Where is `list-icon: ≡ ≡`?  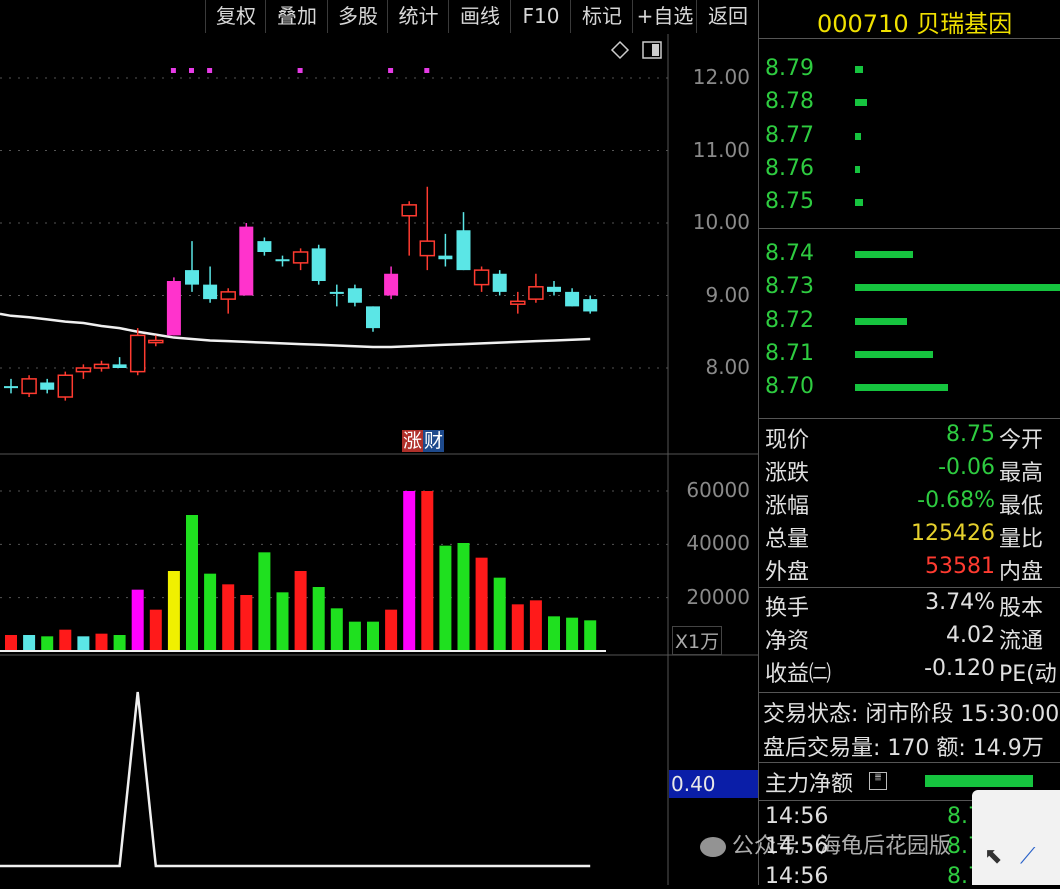 list-icon: ≡ ≡ is located at coordinates (878, 780).